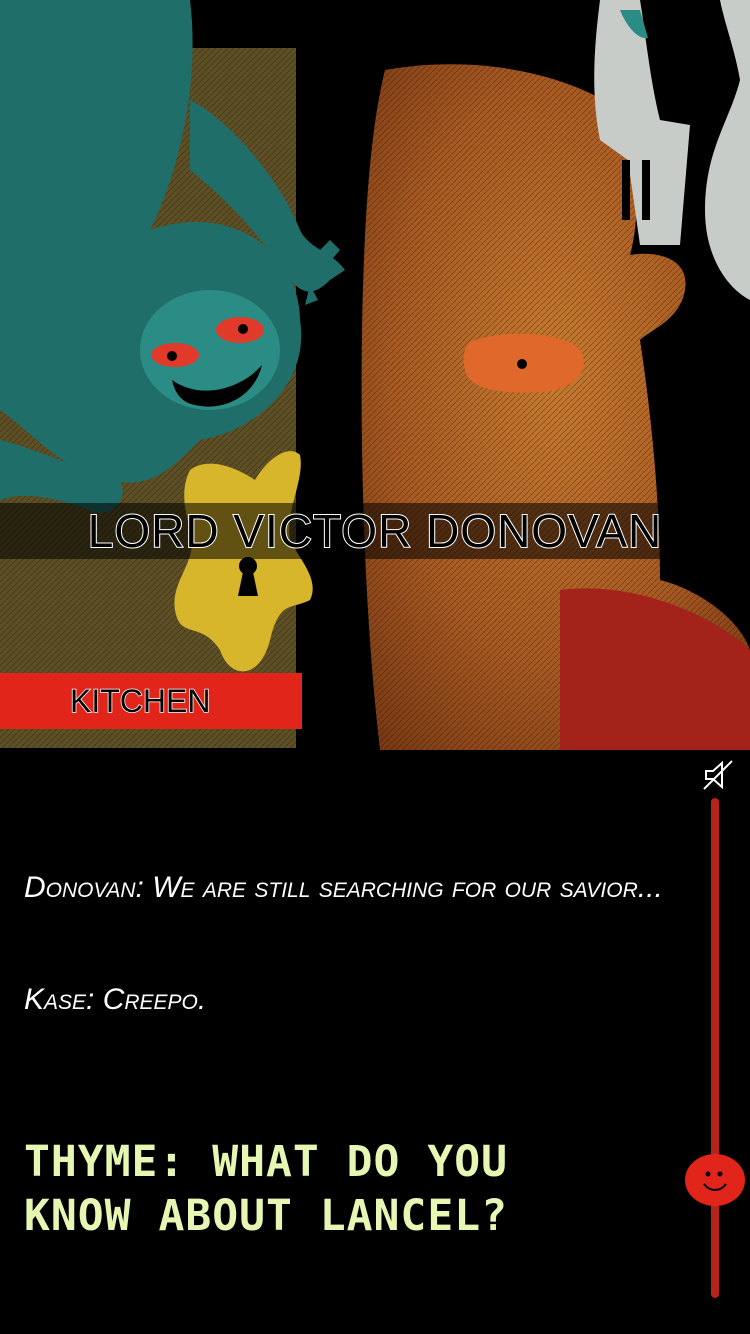 This screenshot has height=1334, width=750. Describe the element at coordinates (140, 701) in the screenshot. I see `location-label: KITCHEN` at that location.